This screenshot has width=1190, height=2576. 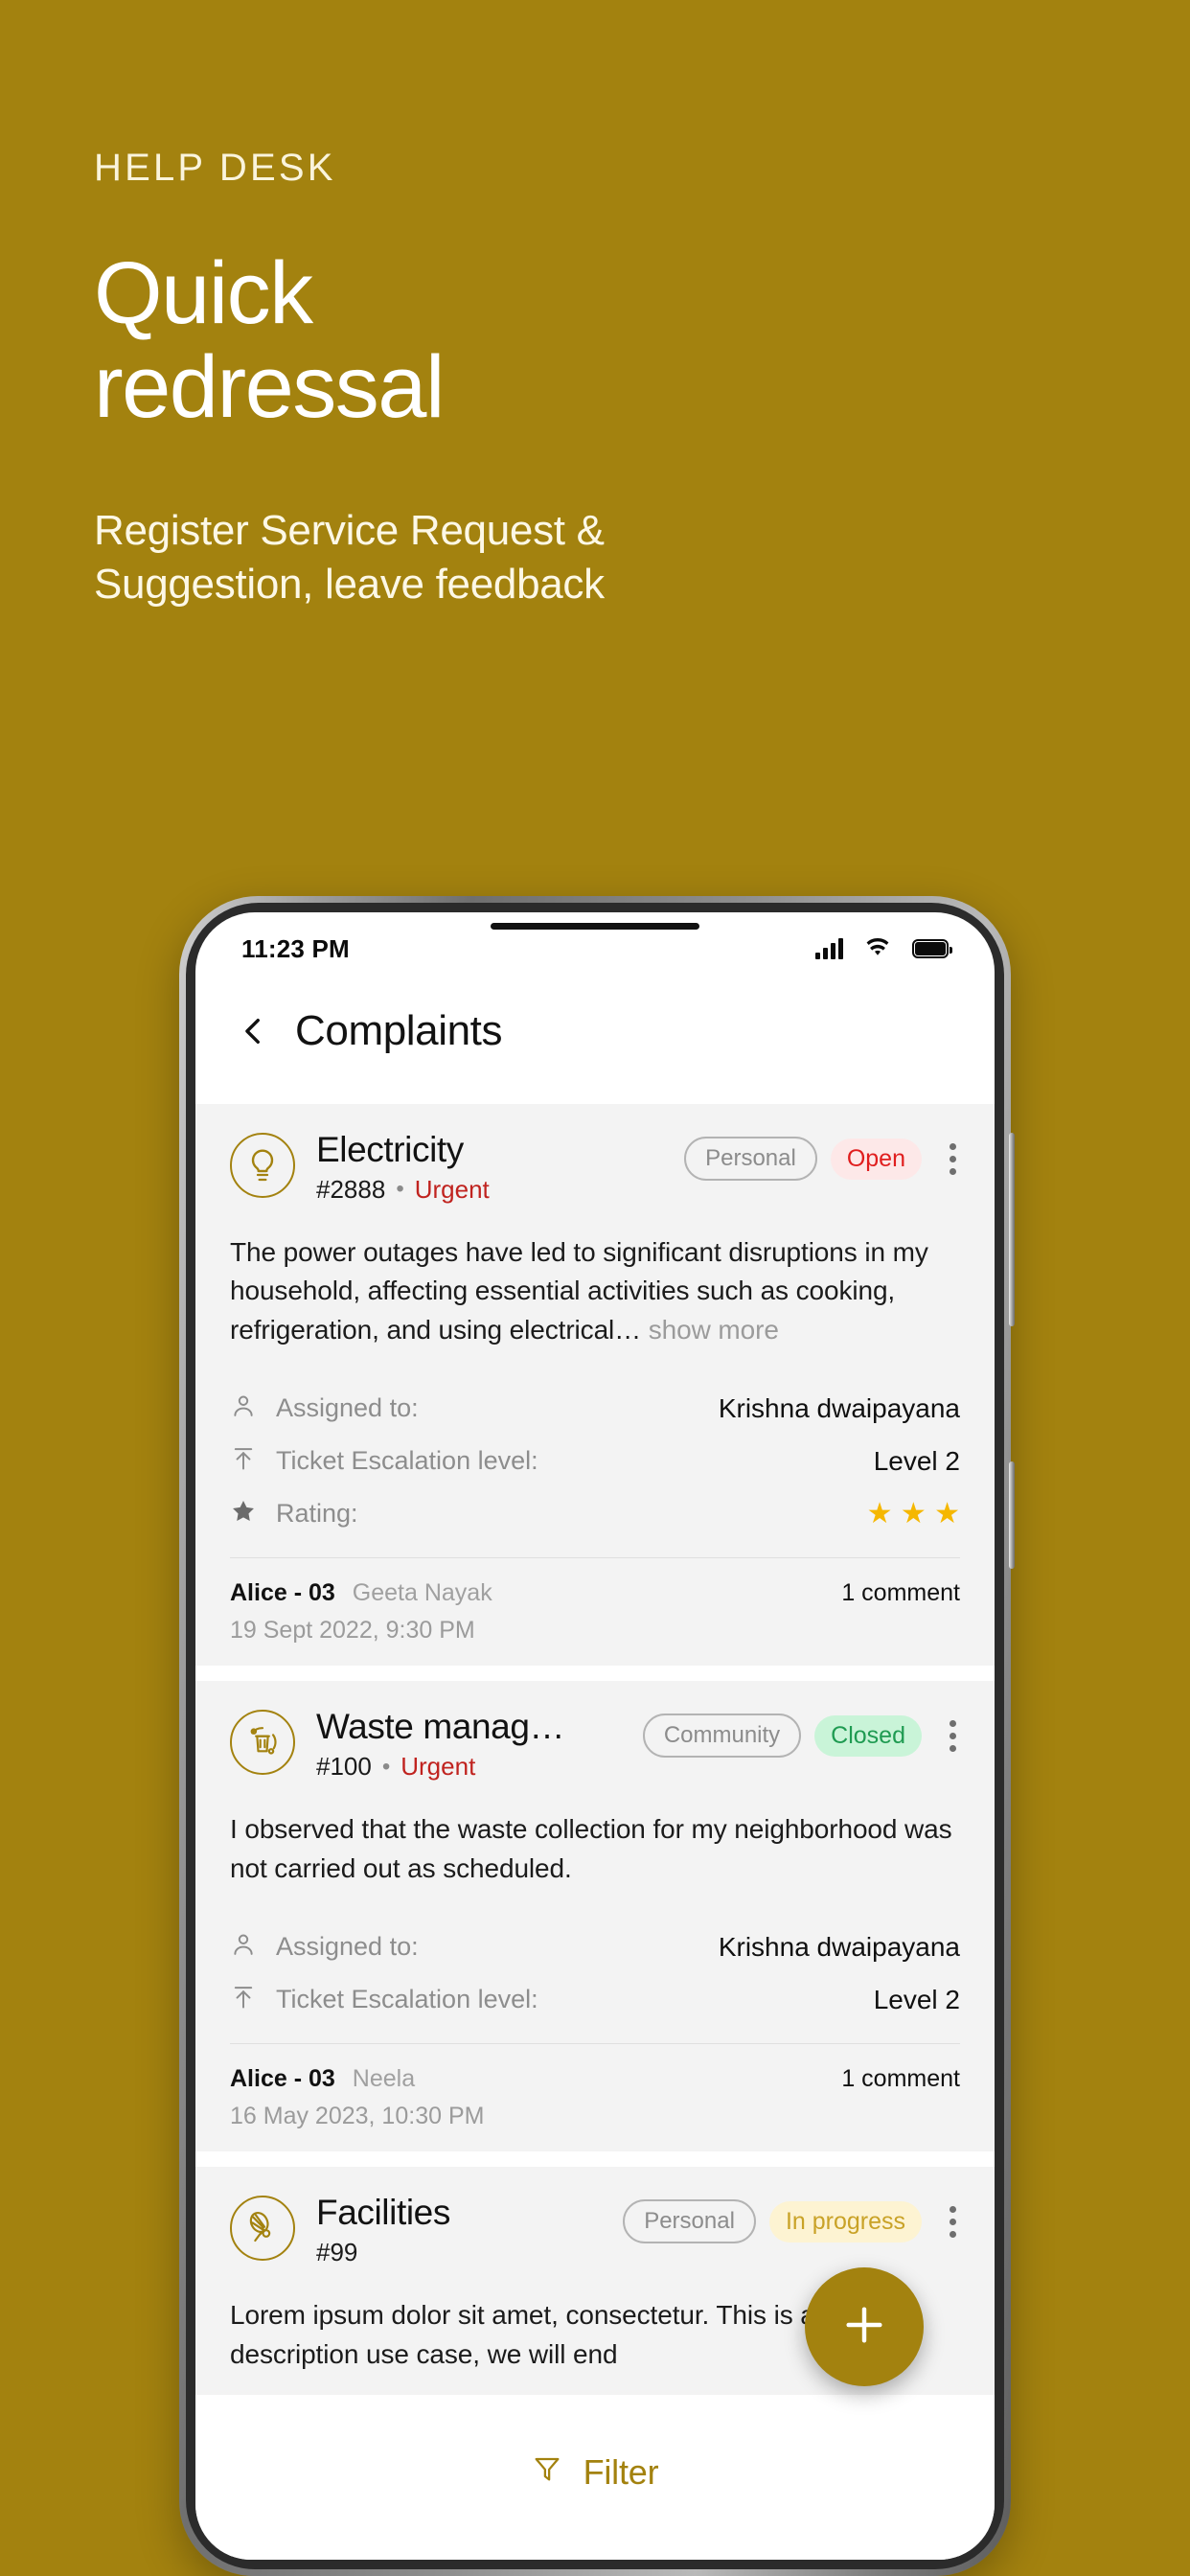 What do you see at coordinates (932, 948) in the screenshot?
I see `battery-full-icon` at bounding box center [932, 948].